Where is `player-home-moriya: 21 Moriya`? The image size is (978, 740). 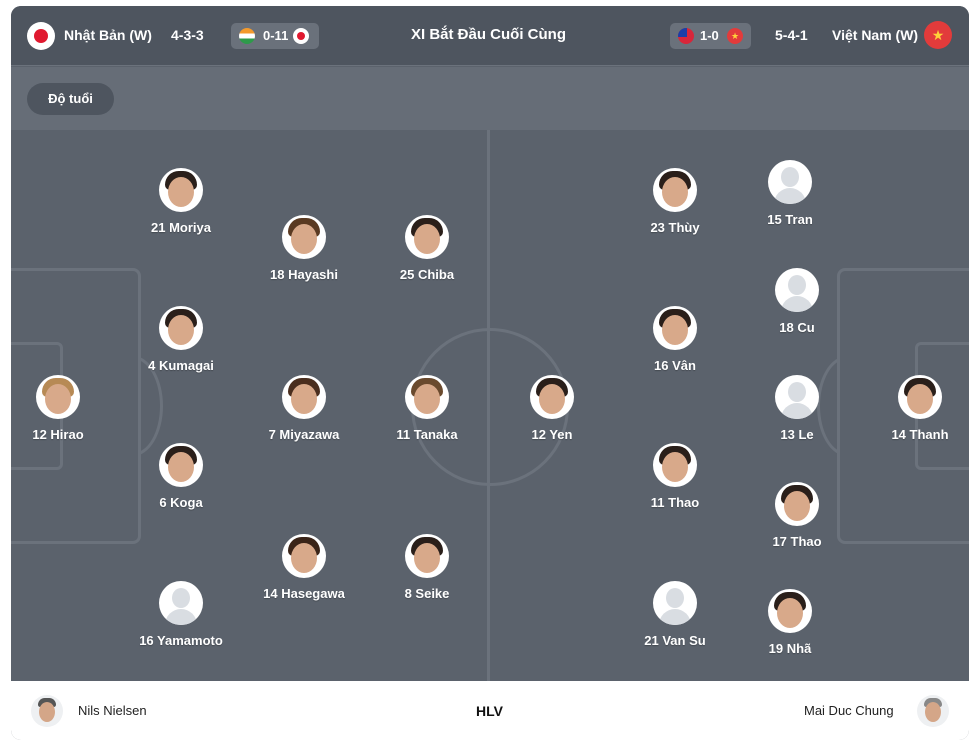
player-home-moriya: 21 Moriya is located at coordinates (181, 201).